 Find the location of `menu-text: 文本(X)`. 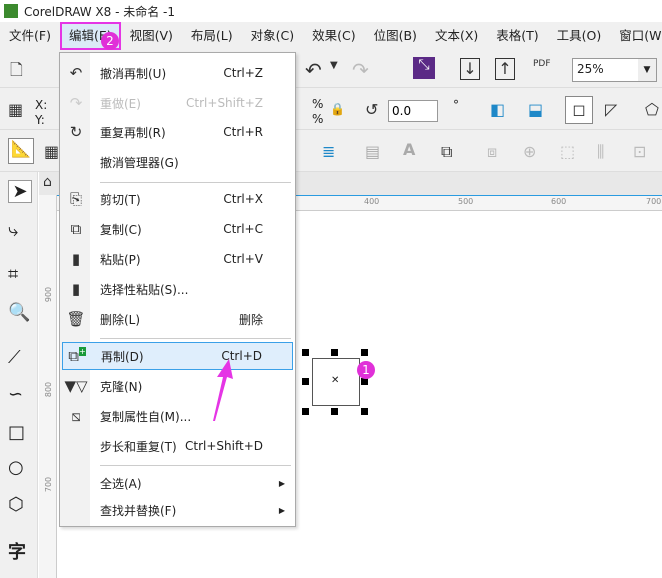

menu-text: 文本(X) is located at coordinates (456, 36).